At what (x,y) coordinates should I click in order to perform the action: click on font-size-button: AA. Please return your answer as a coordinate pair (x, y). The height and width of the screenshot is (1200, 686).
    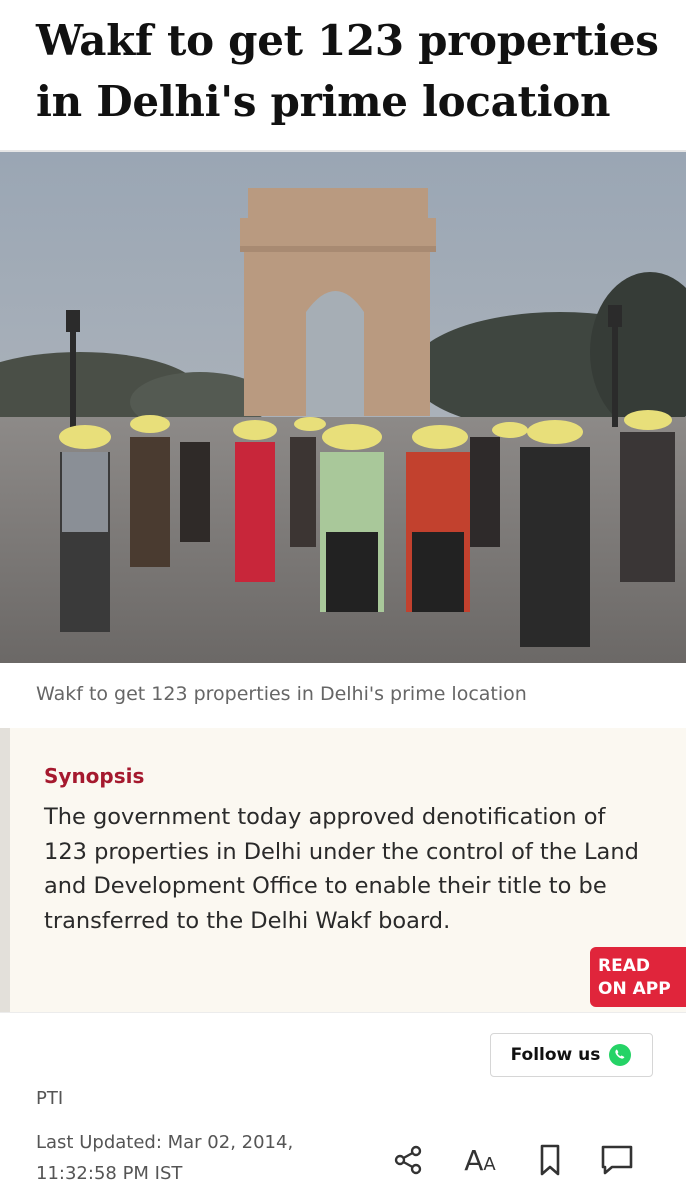
    Looking at the image, I should click on (480, 1160).